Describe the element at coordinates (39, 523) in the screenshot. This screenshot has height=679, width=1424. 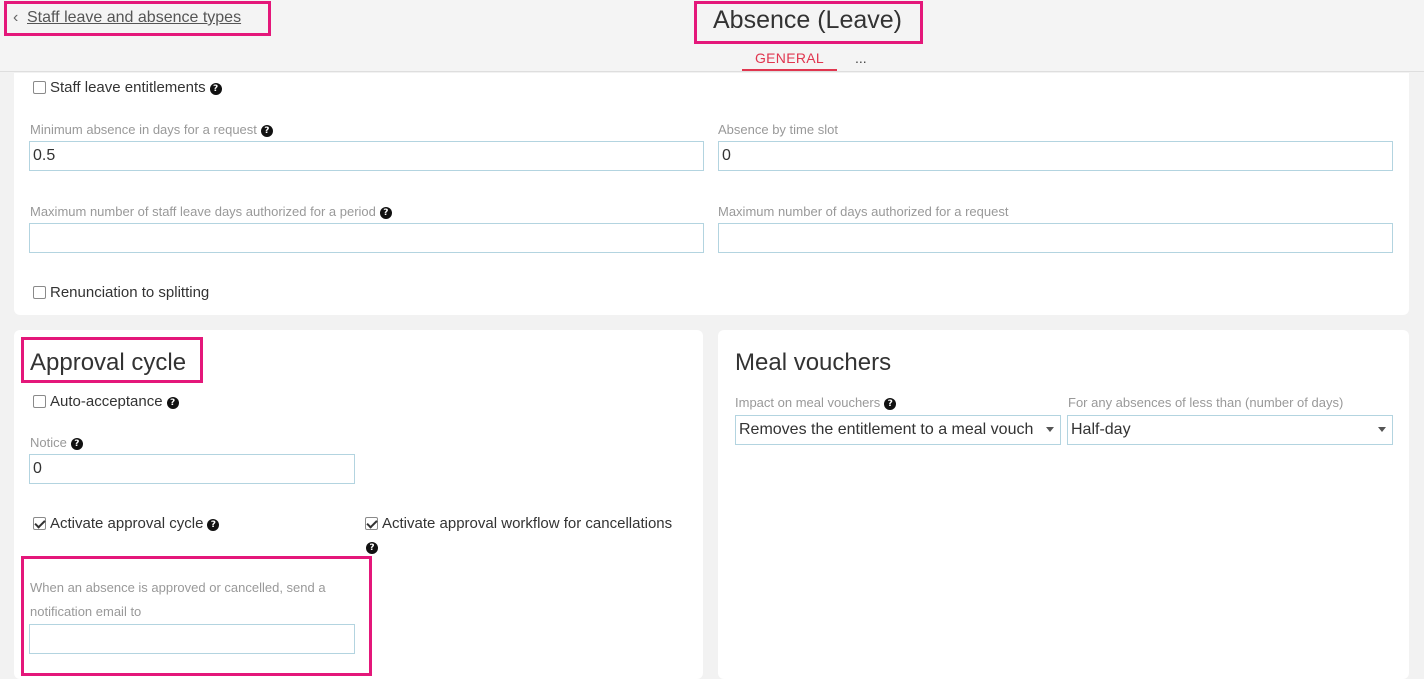
I see `activate-approval-cycle-checkbox` at that location.